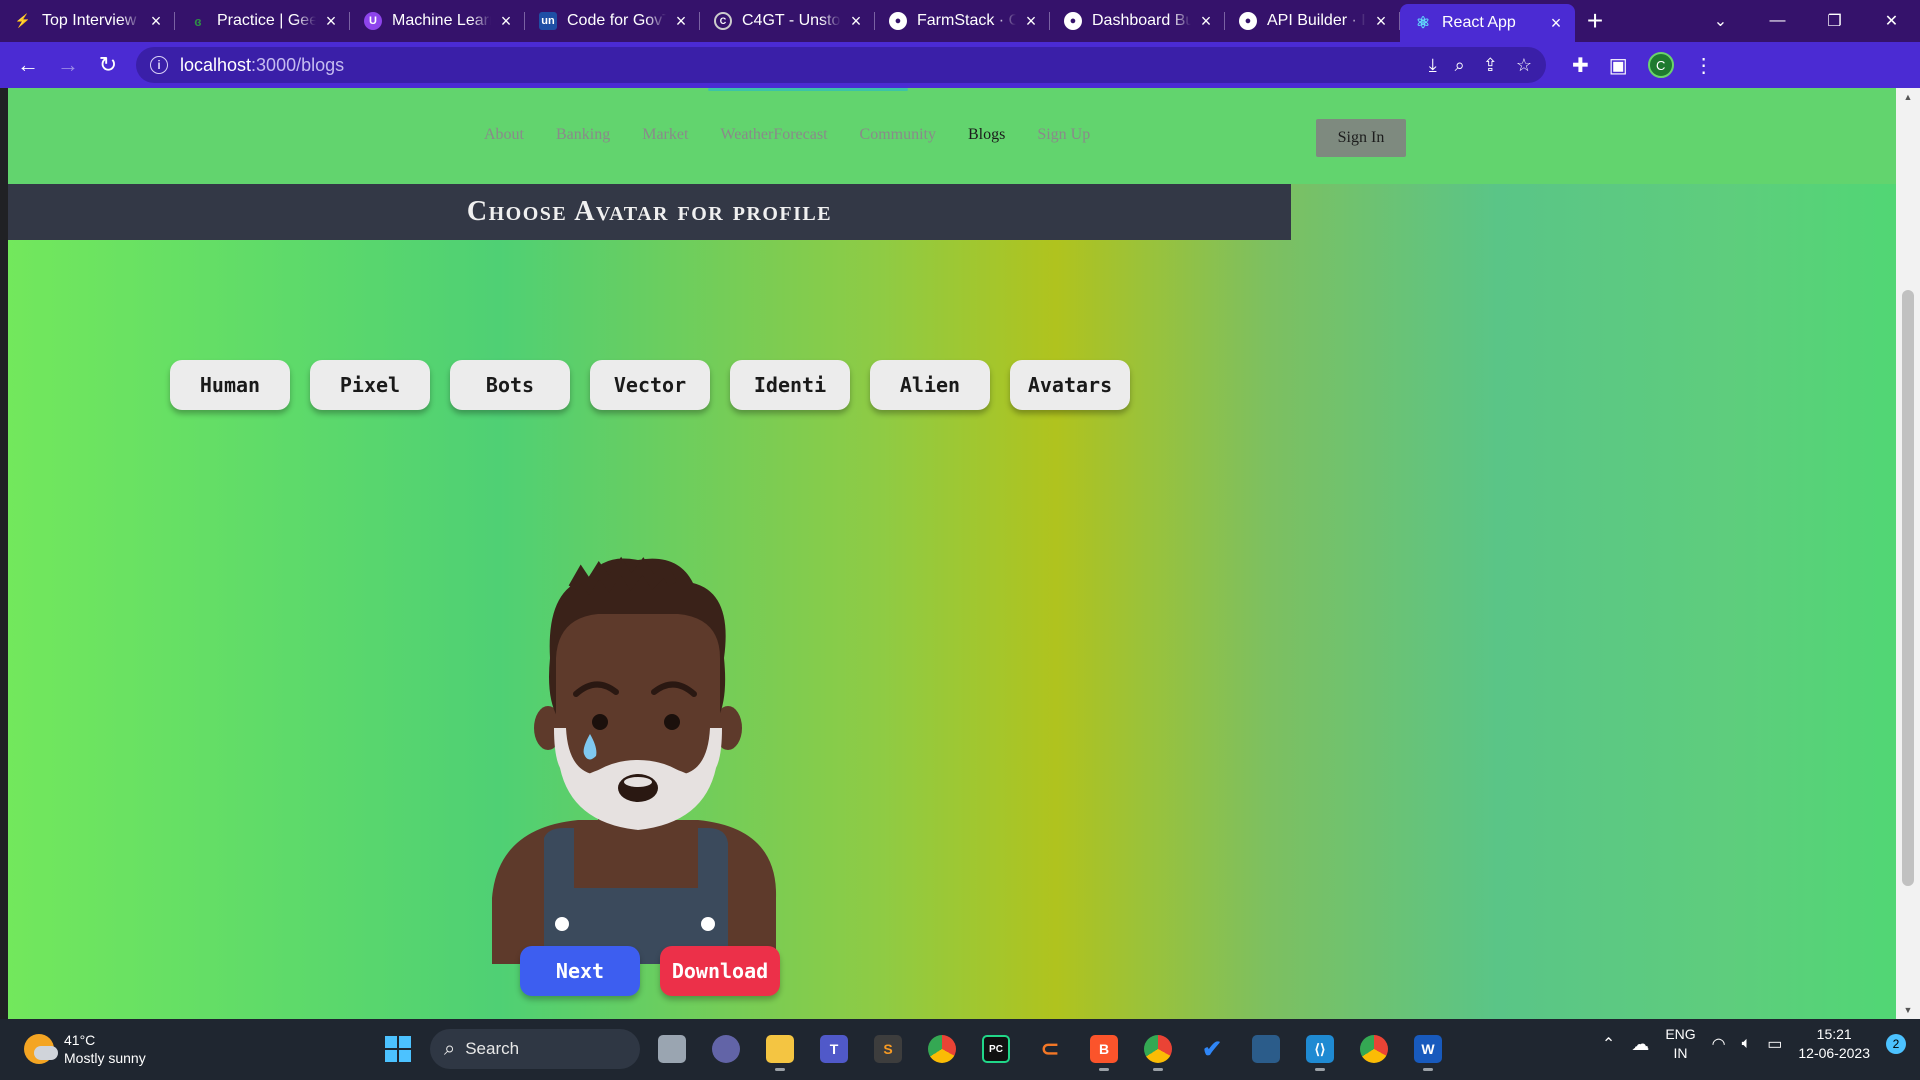  What do you see at coordinates (791, 20) in the screenshot?
I see `tab-title: C4GT - Unstop` at bounding box center [791, 20].